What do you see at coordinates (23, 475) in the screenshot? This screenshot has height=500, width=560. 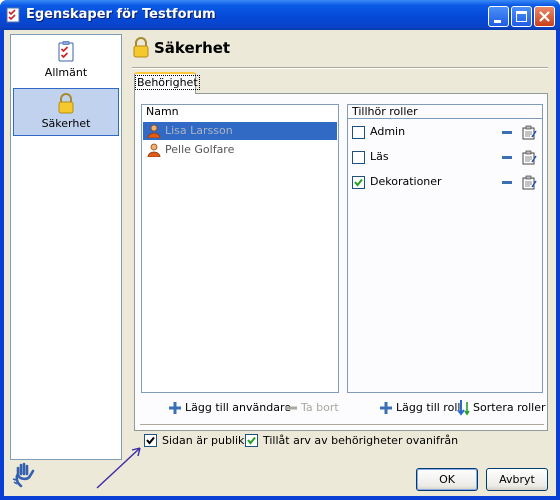 I see `waving-hand-logo-icon` at bounding box center [23, 475].